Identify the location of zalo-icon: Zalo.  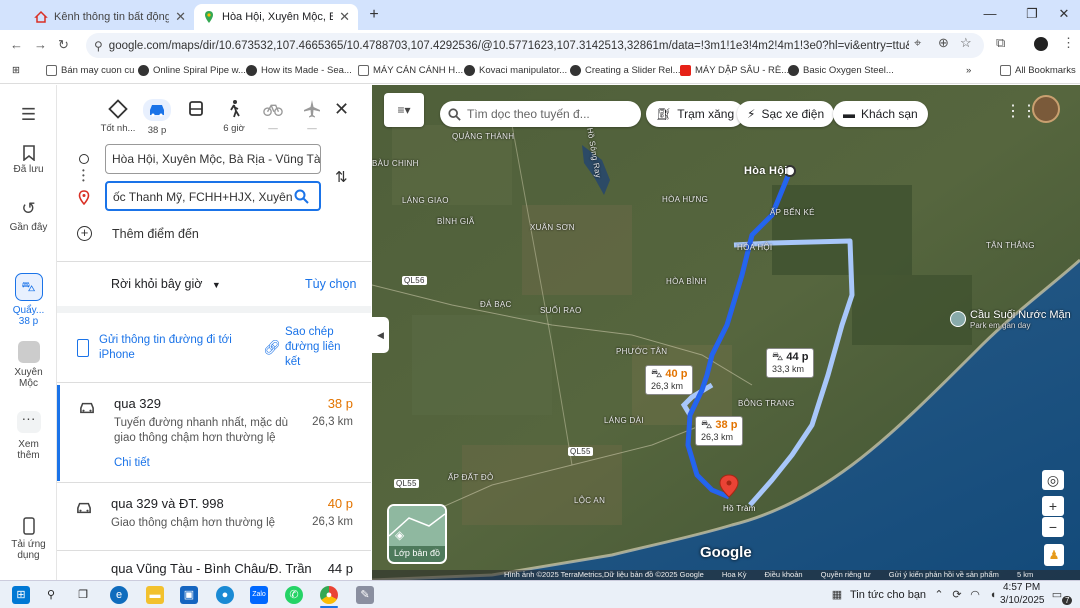
(259, 595).